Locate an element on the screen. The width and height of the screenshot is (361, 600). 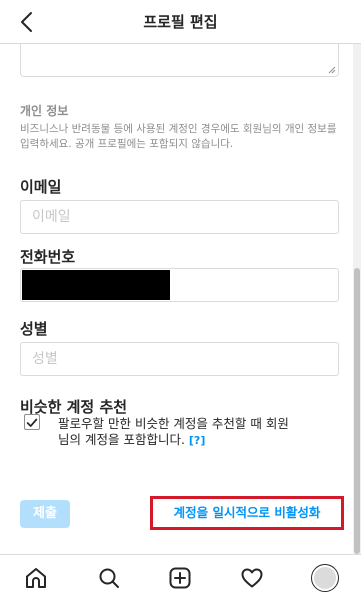
bio-textarea is located at coordinates (179, 60).